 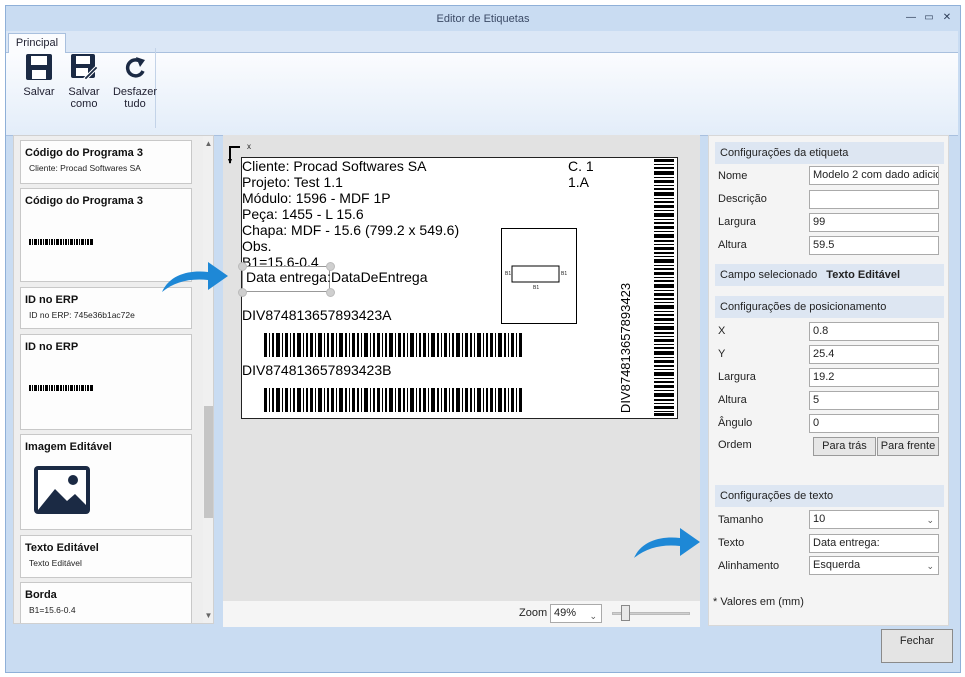 What do you see at coordinates (874, 519) in the screenshot?
I see `tamanho-select: 10 ⌄` at bounding box center [874, 519].